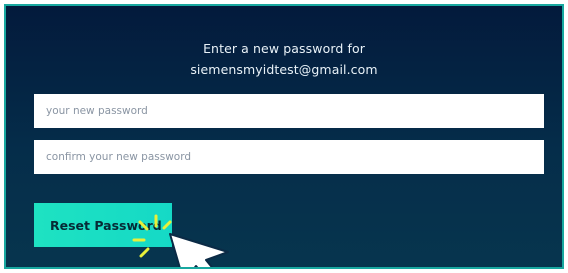  I want to click on reset-password-button: Reset Password, so click(103, 225).